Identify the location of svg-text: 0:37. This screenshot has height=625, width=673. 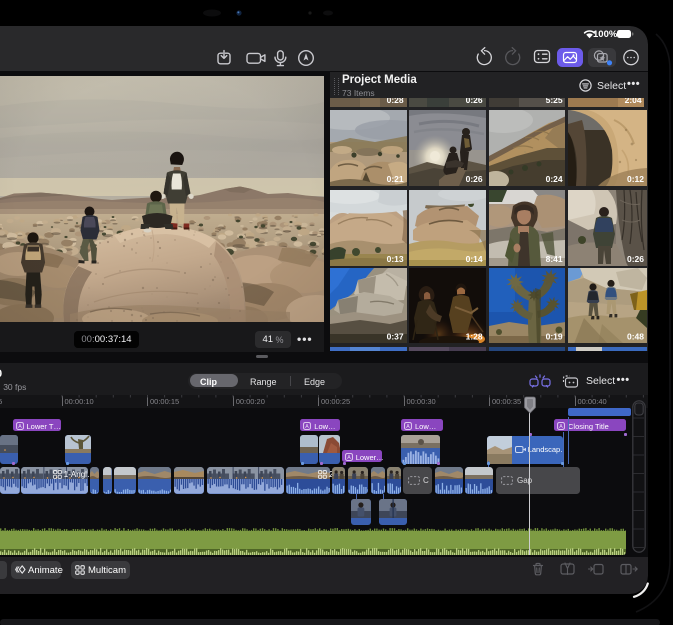
(395, 336).